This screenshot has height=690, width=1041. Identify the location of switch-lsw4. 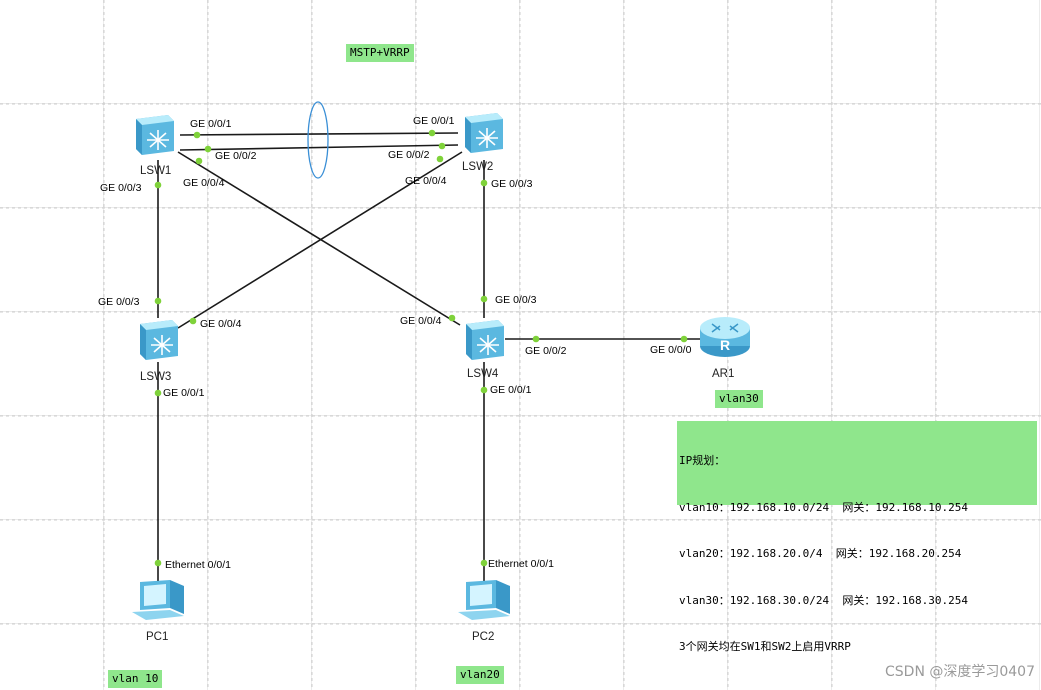
(483, 342).